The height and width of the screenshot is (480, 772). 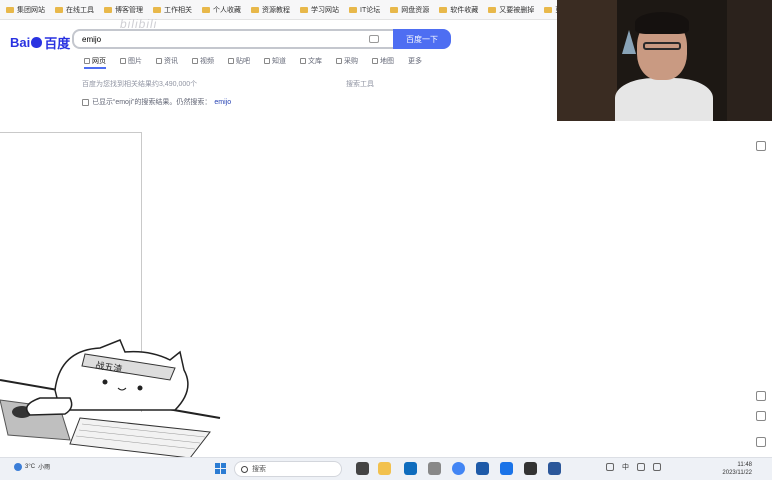 I want to click on result-count: 百度为您找到相关结果约3,490,000个, so click(x=140, y=84).